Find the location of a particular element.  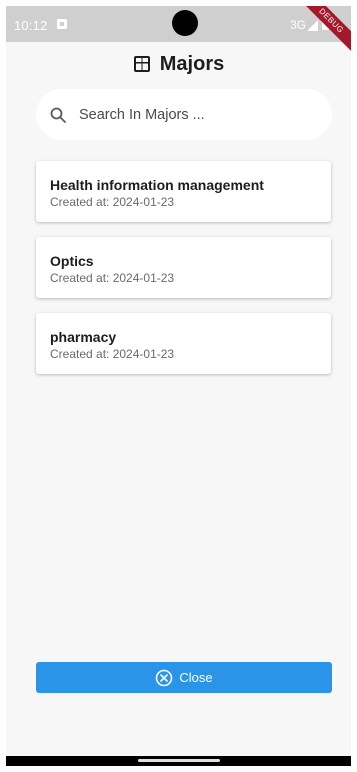

status-time: 10:12 is located at coordinates (31, 25).